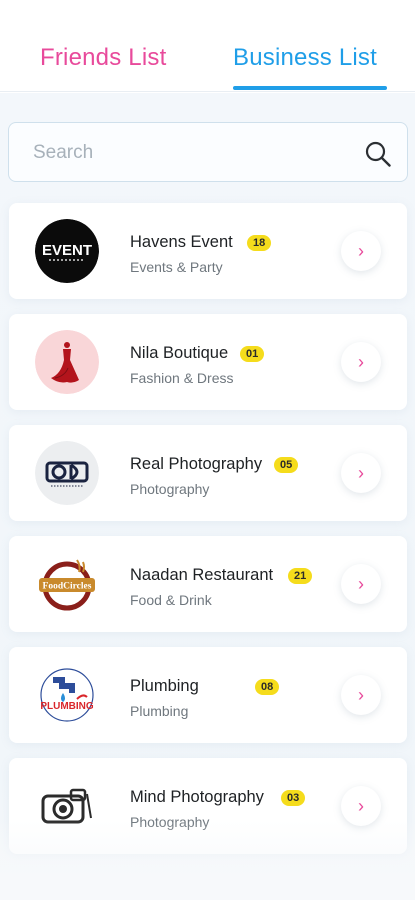  I want to click on business-name: Mind Photography, so click(197, 797).